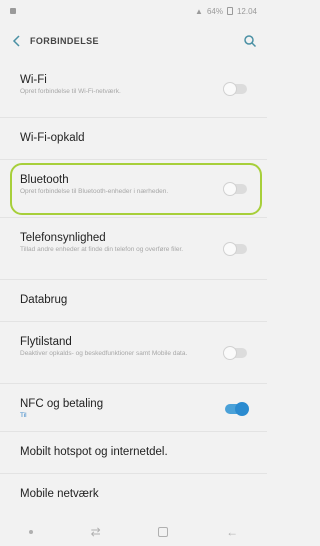 The image size is (320, 546). I want to click on bluetooth-toggle, so click(235, 189).